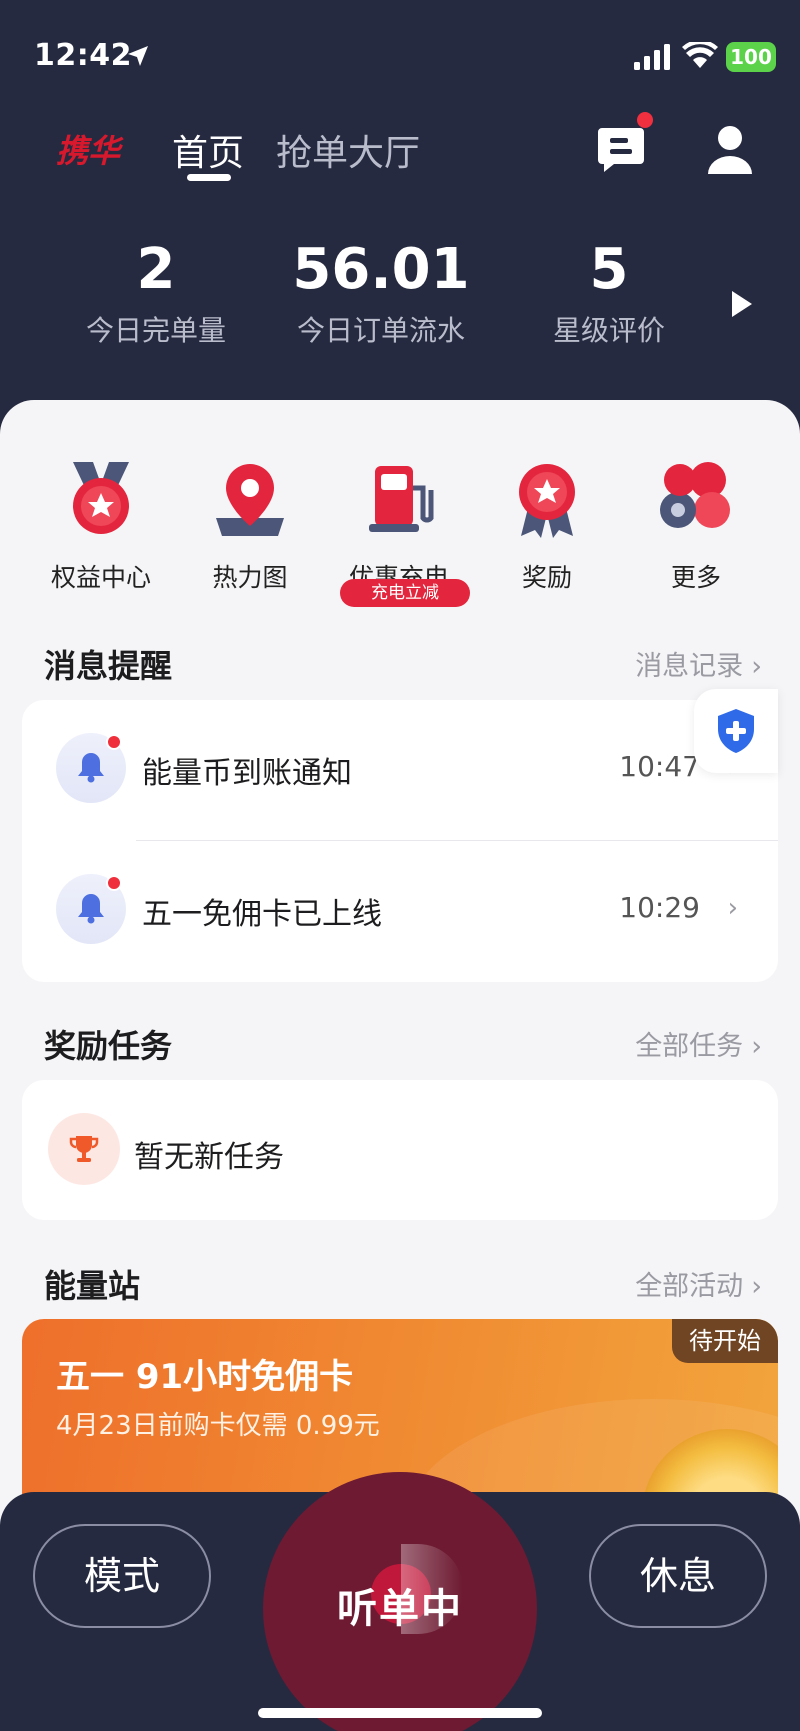 The height and width of the screenshot is (1731, 800). I want to click on app-logo: 携华, so click(88, 151).